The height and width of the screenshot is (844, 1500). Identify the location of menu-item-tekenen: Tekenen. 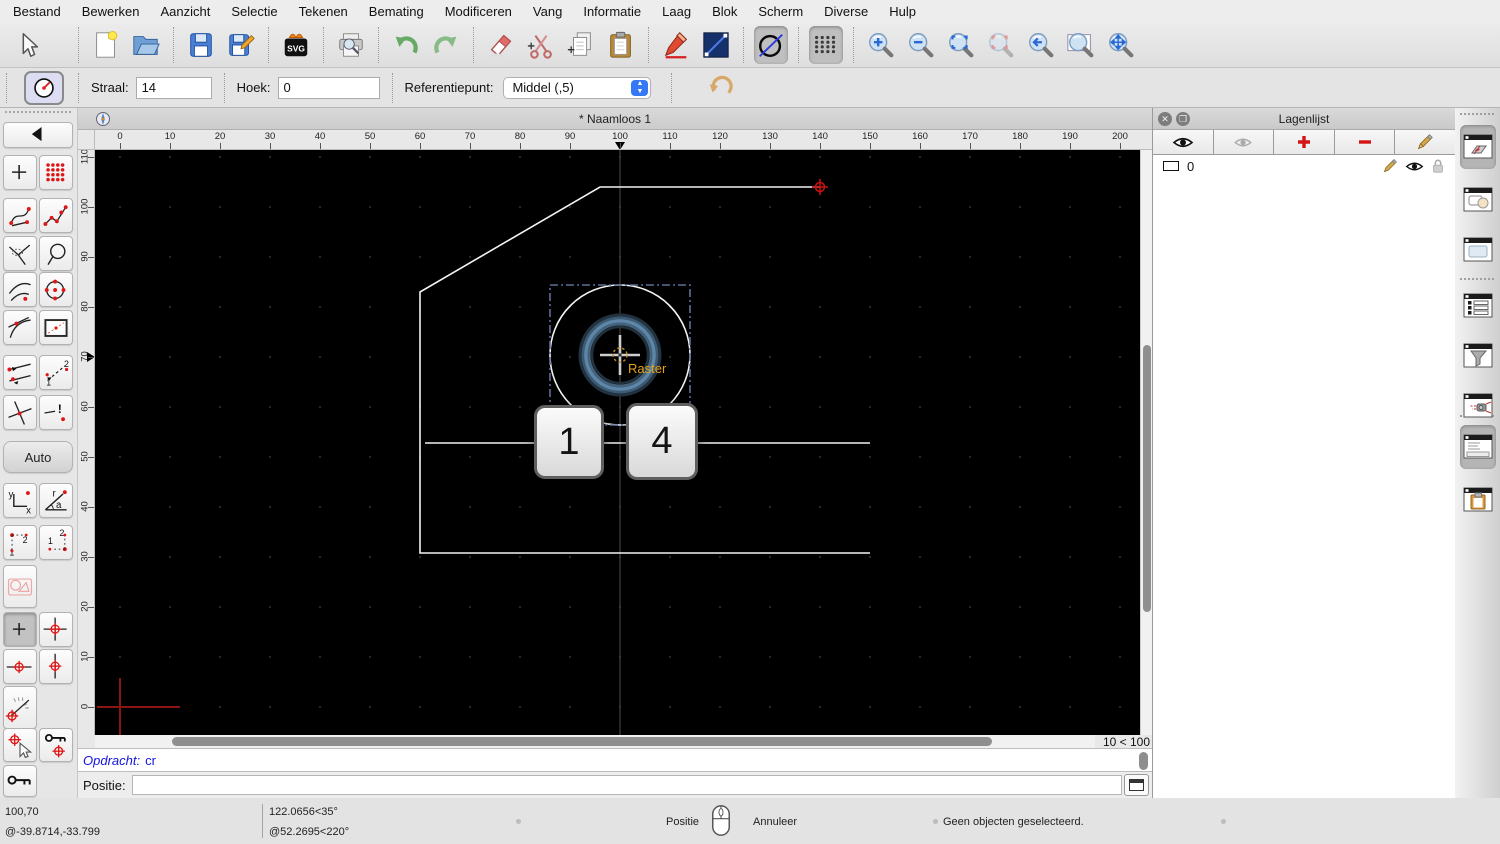
(323, 11).